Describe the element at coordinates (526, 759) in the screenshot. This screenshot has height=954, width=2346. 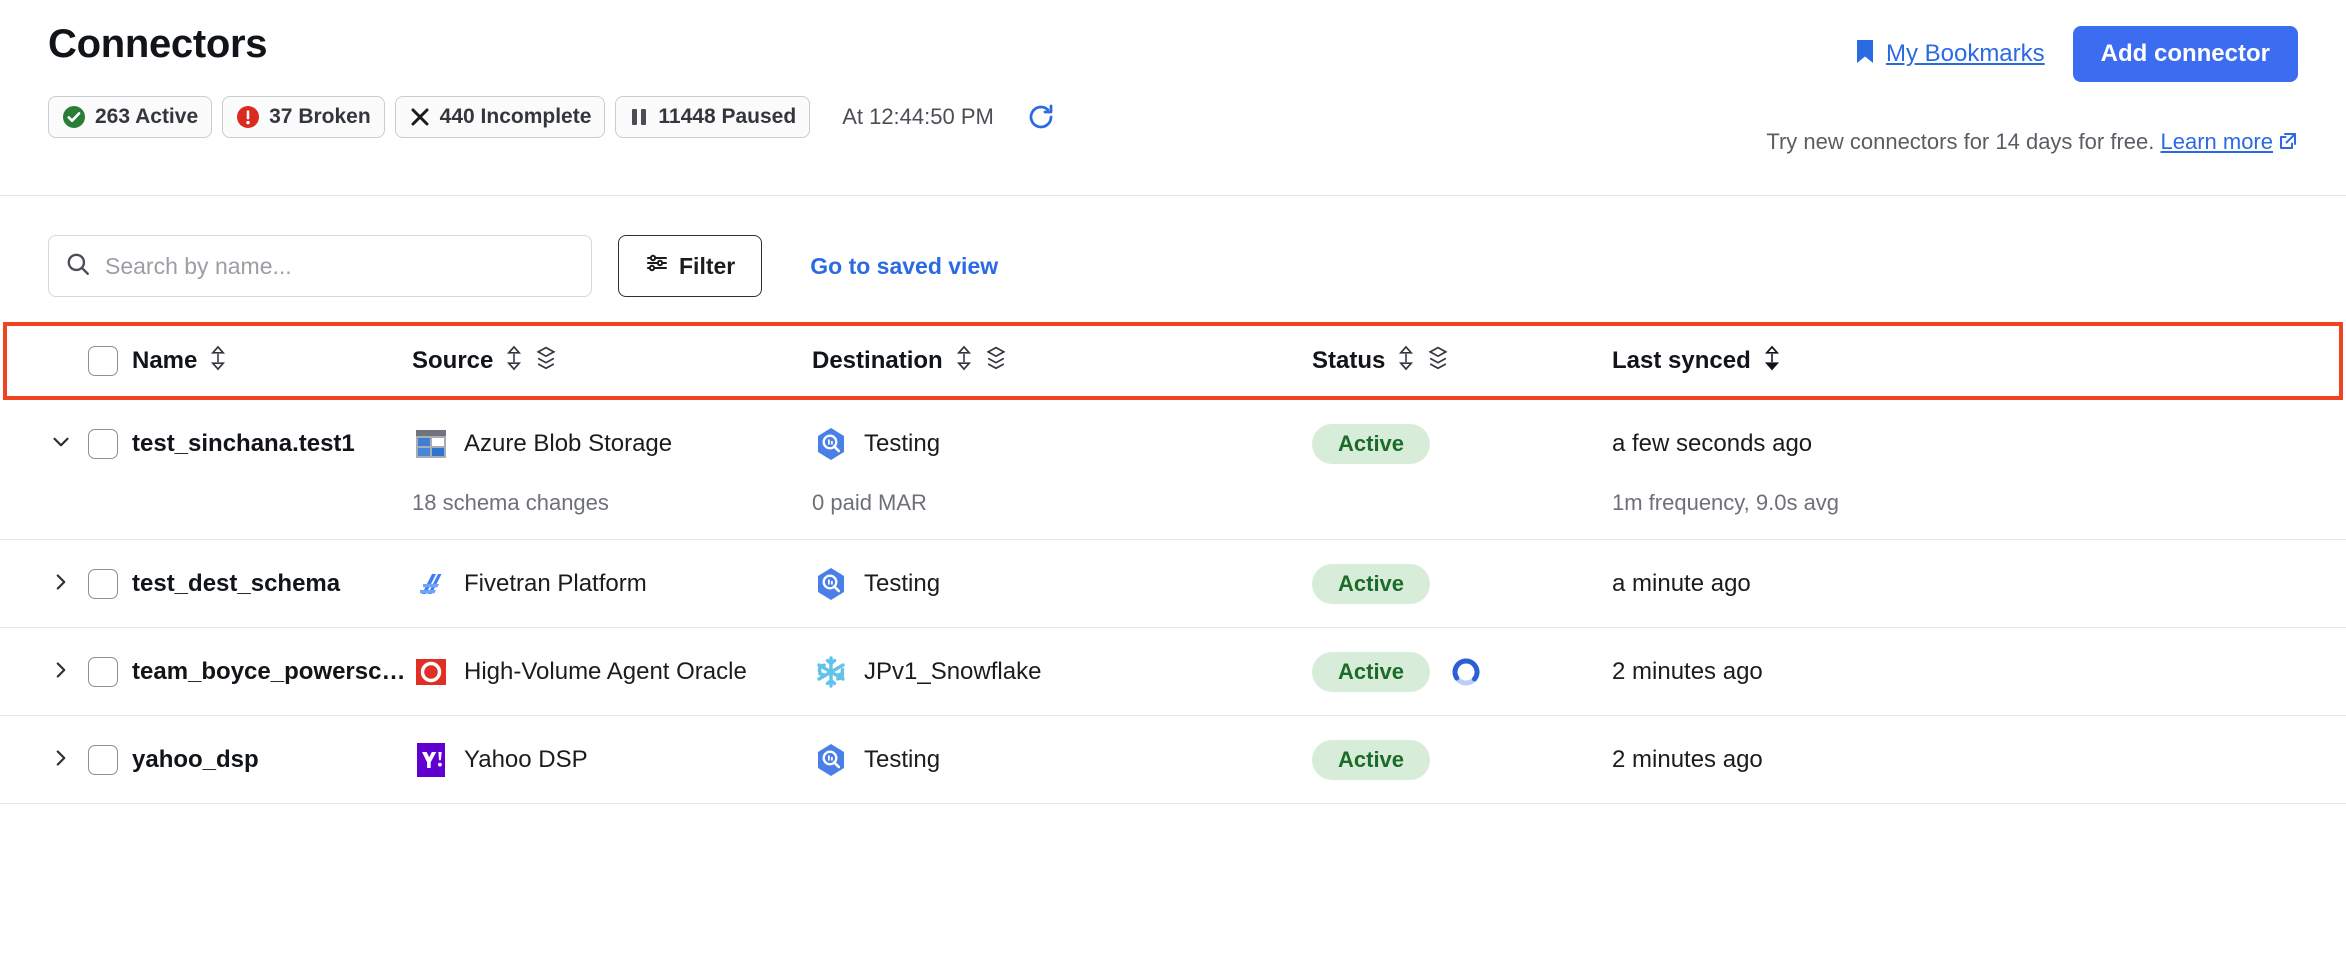
I see `row-source-label: Yahoo DSP` at that location.